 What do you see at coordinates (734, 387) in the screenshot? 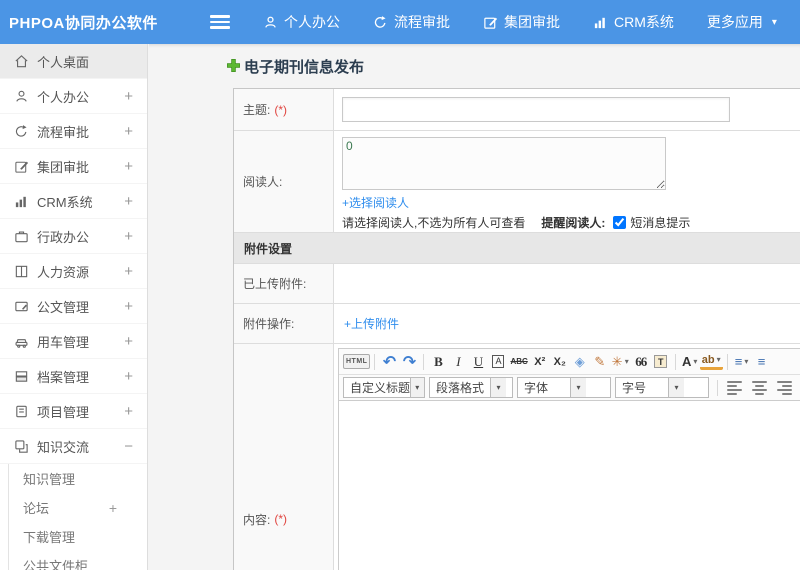
I see `align-left-icon` at bounding box center [734, 387].